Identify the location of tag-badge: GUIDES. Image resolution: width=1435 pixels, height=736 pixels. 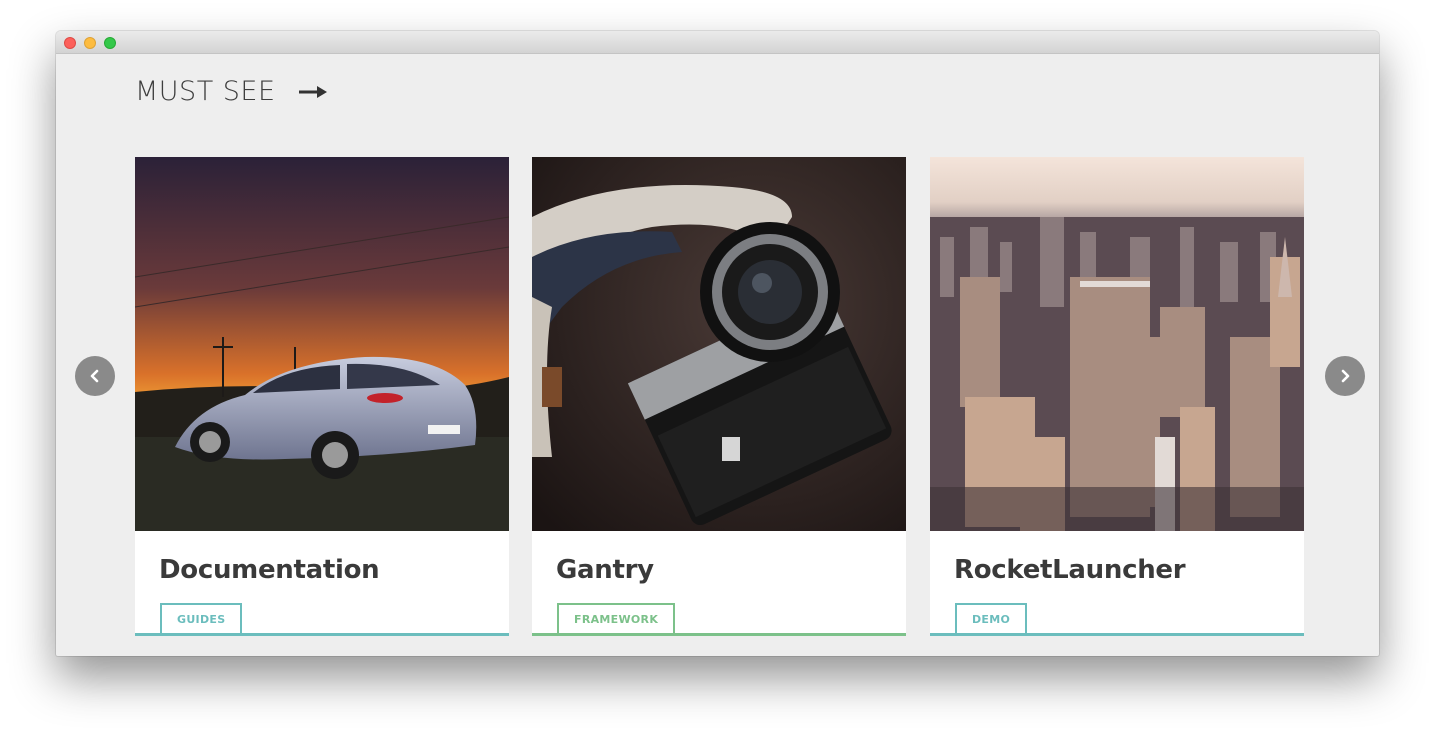
(201, 618).